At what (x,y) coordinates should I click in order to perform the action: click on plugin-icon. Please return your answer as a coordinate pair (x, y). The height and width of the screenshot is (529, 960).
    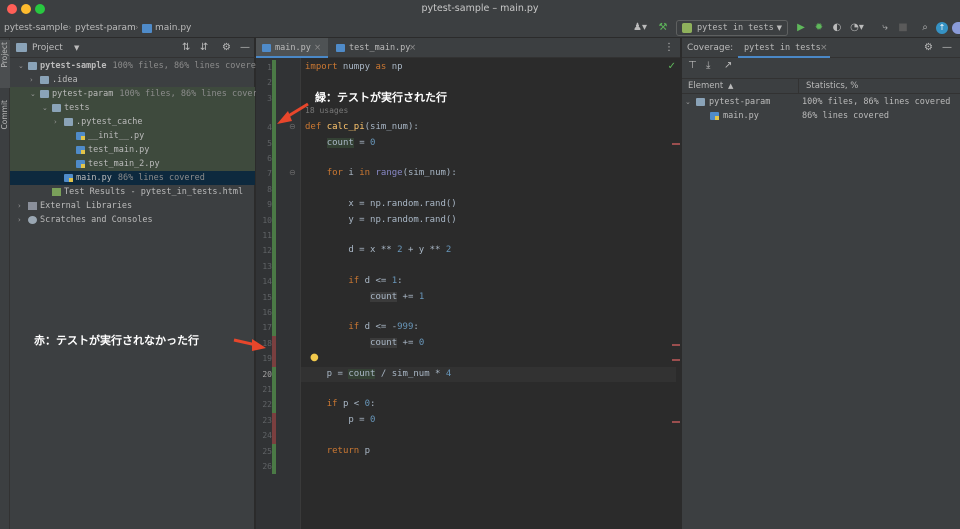
    Looking at the image, I should click on (956, 28).